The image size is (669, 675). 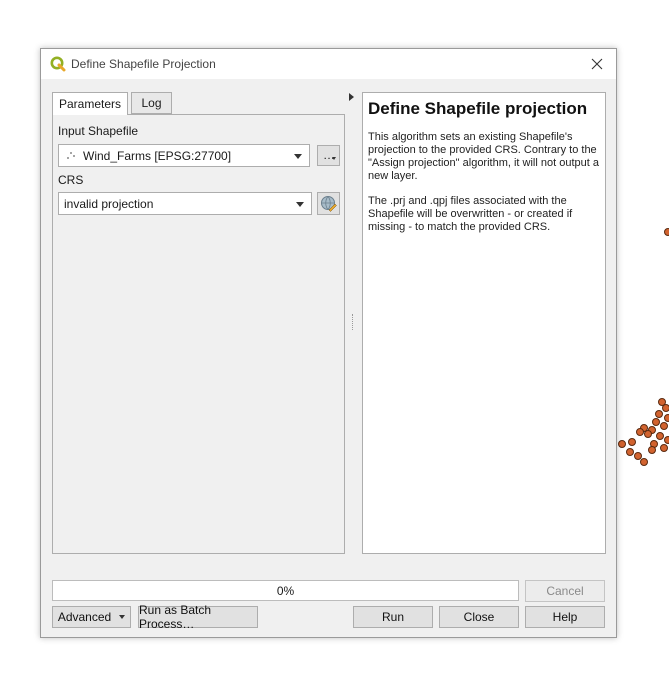 I want to click on cancel-button: Cancel, so click(x=565, y=591).